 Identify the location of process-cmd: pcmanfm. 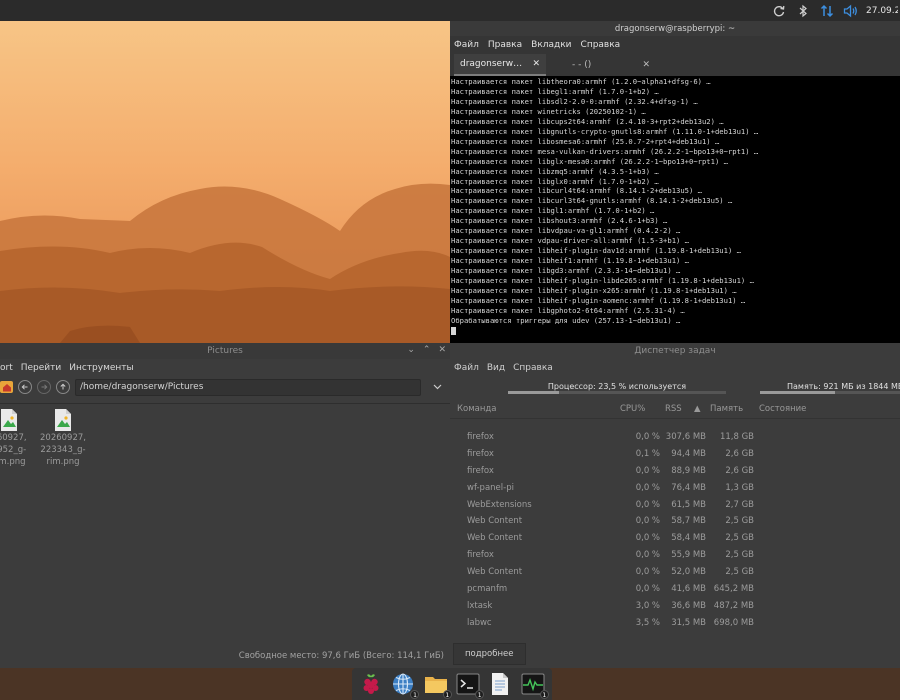
(487, 589).